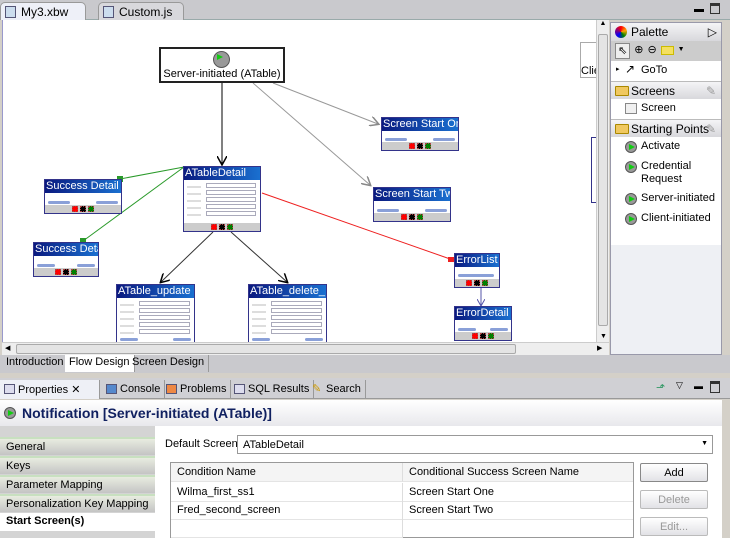 The width and height of the screenshot is (730, 538). I want to click on collapse-arrow-icon: ▷, so click(712, 32).